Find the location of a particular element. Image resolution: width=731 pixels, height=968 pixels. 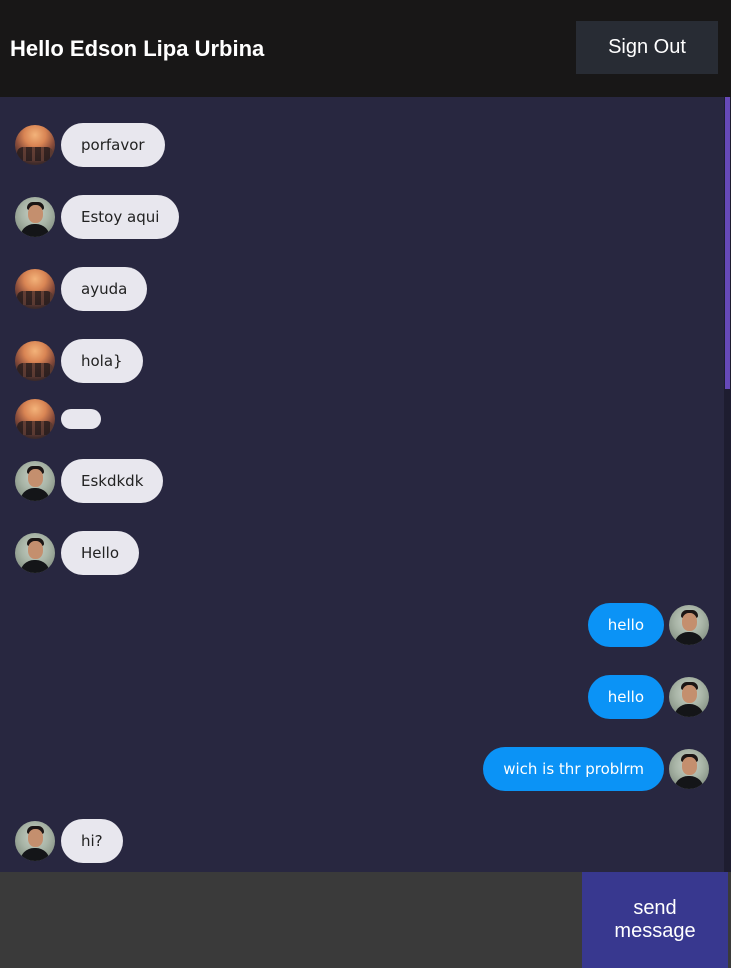

message-row: hola} is located at coordinates (79, 361).